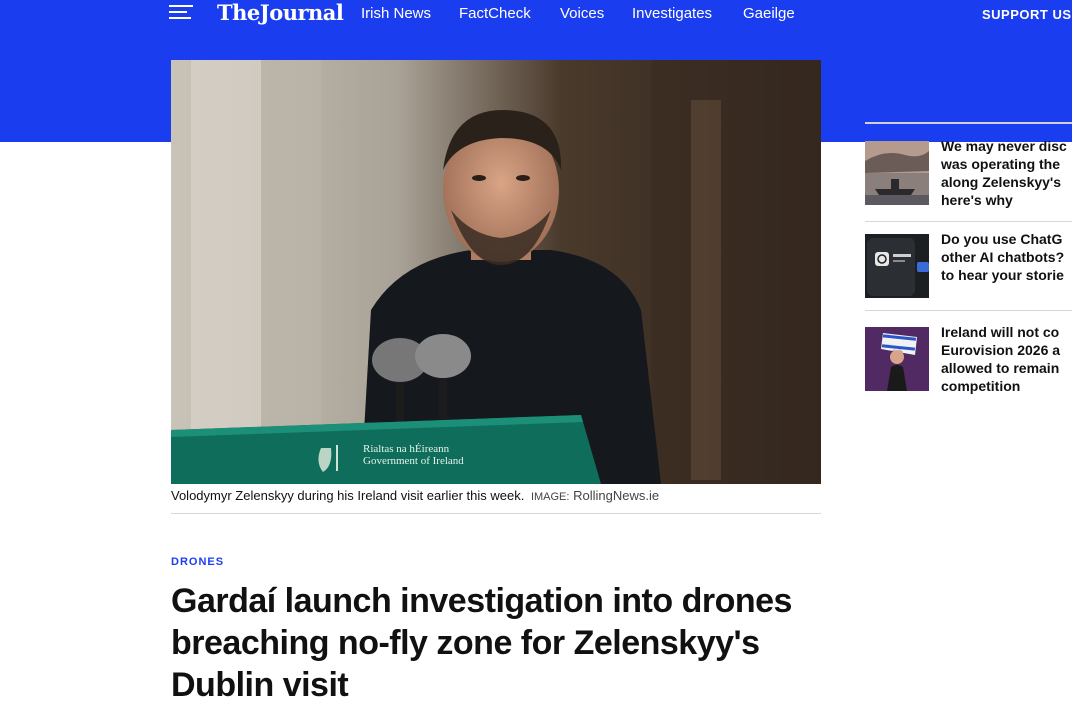 Image resolution: width=1072 pixels, height=712 pixels. Describe the element at coordinates (616, 495) in the screenshot. I see `caption-credit: RollingNews.ie` at that location.